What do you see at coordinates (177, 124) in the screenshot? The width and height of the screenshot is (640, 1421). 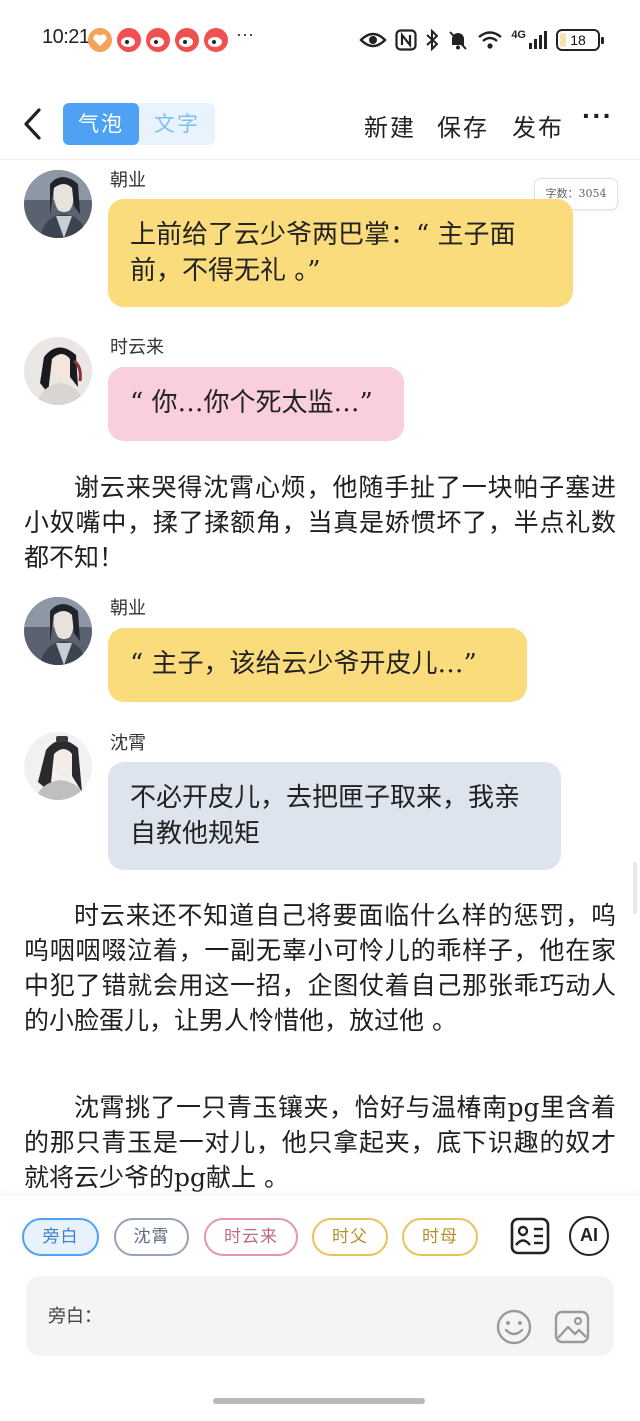 I see `tab-text: 文字` at bounding box center [177, 124].